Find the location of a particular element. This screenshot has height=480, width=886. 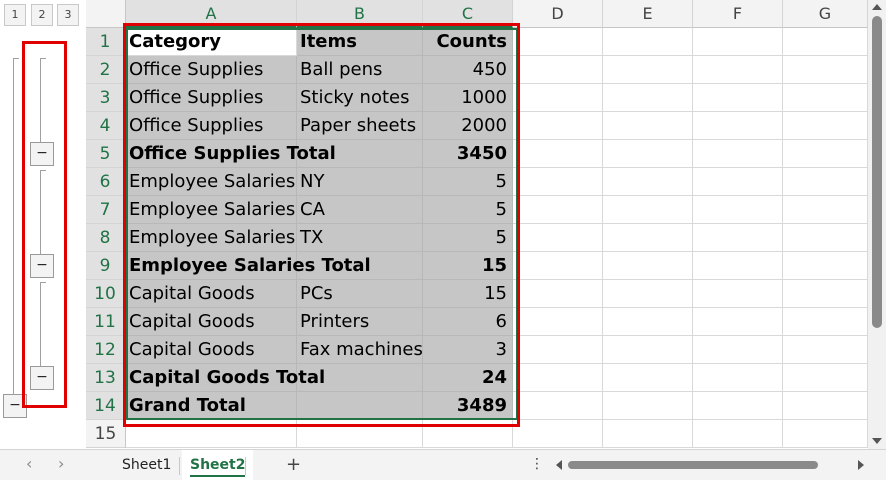

row-header-11: 11 is located at coordinates (106, 322).